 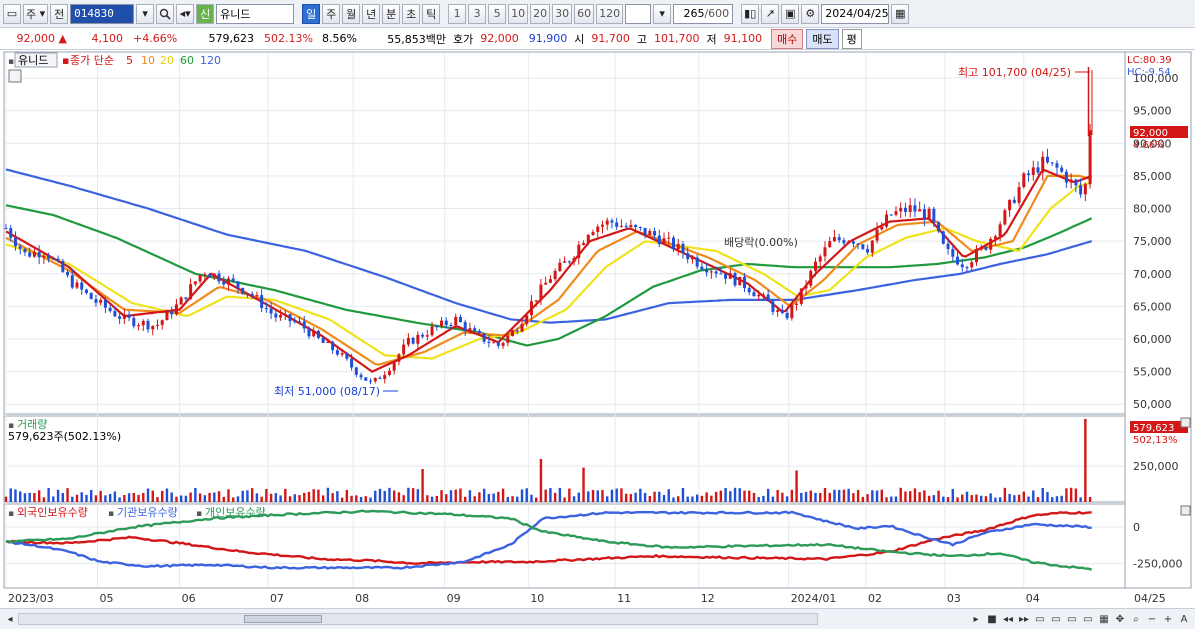 I want to click on period-year: 년, so click(x=371, y=13).